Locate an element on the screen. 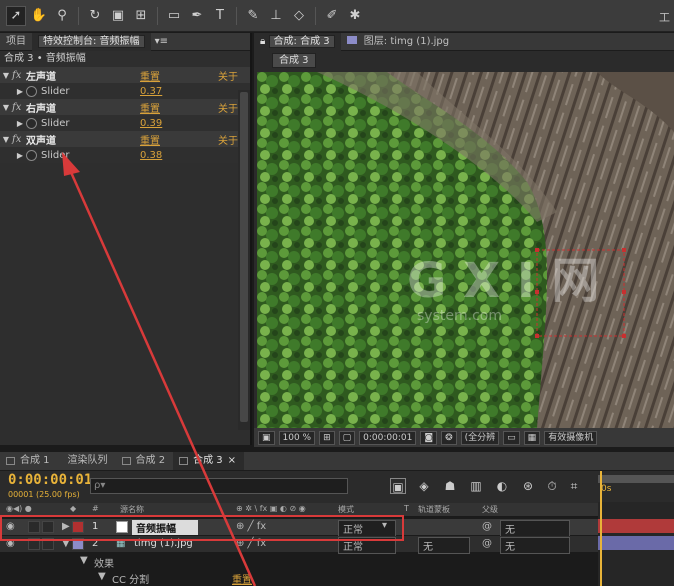 This screenshot has height=586, width=674. zoom-dropdown: 100 % is located at coordinates (297, 437).